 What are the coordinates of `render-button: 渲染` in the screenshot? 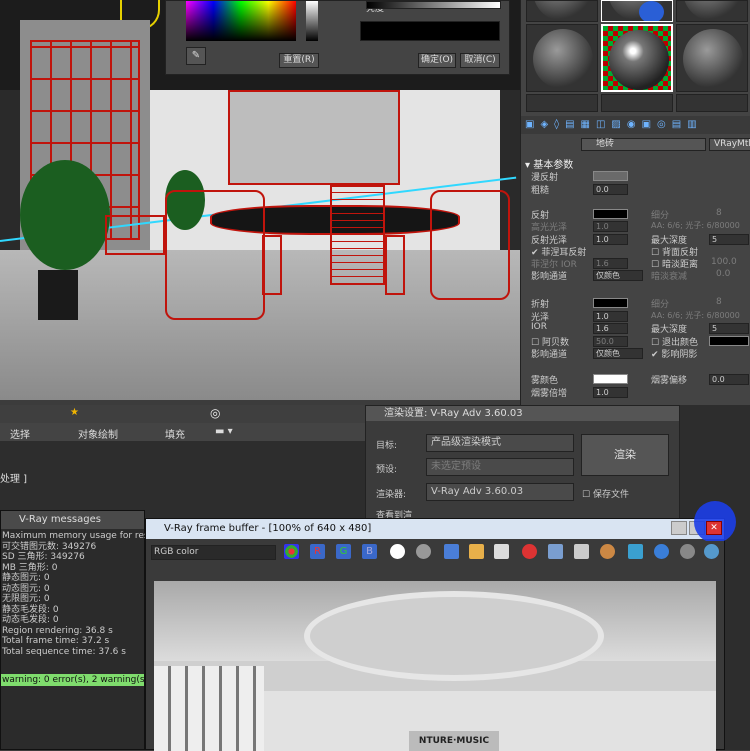 It's located at (625, 455).